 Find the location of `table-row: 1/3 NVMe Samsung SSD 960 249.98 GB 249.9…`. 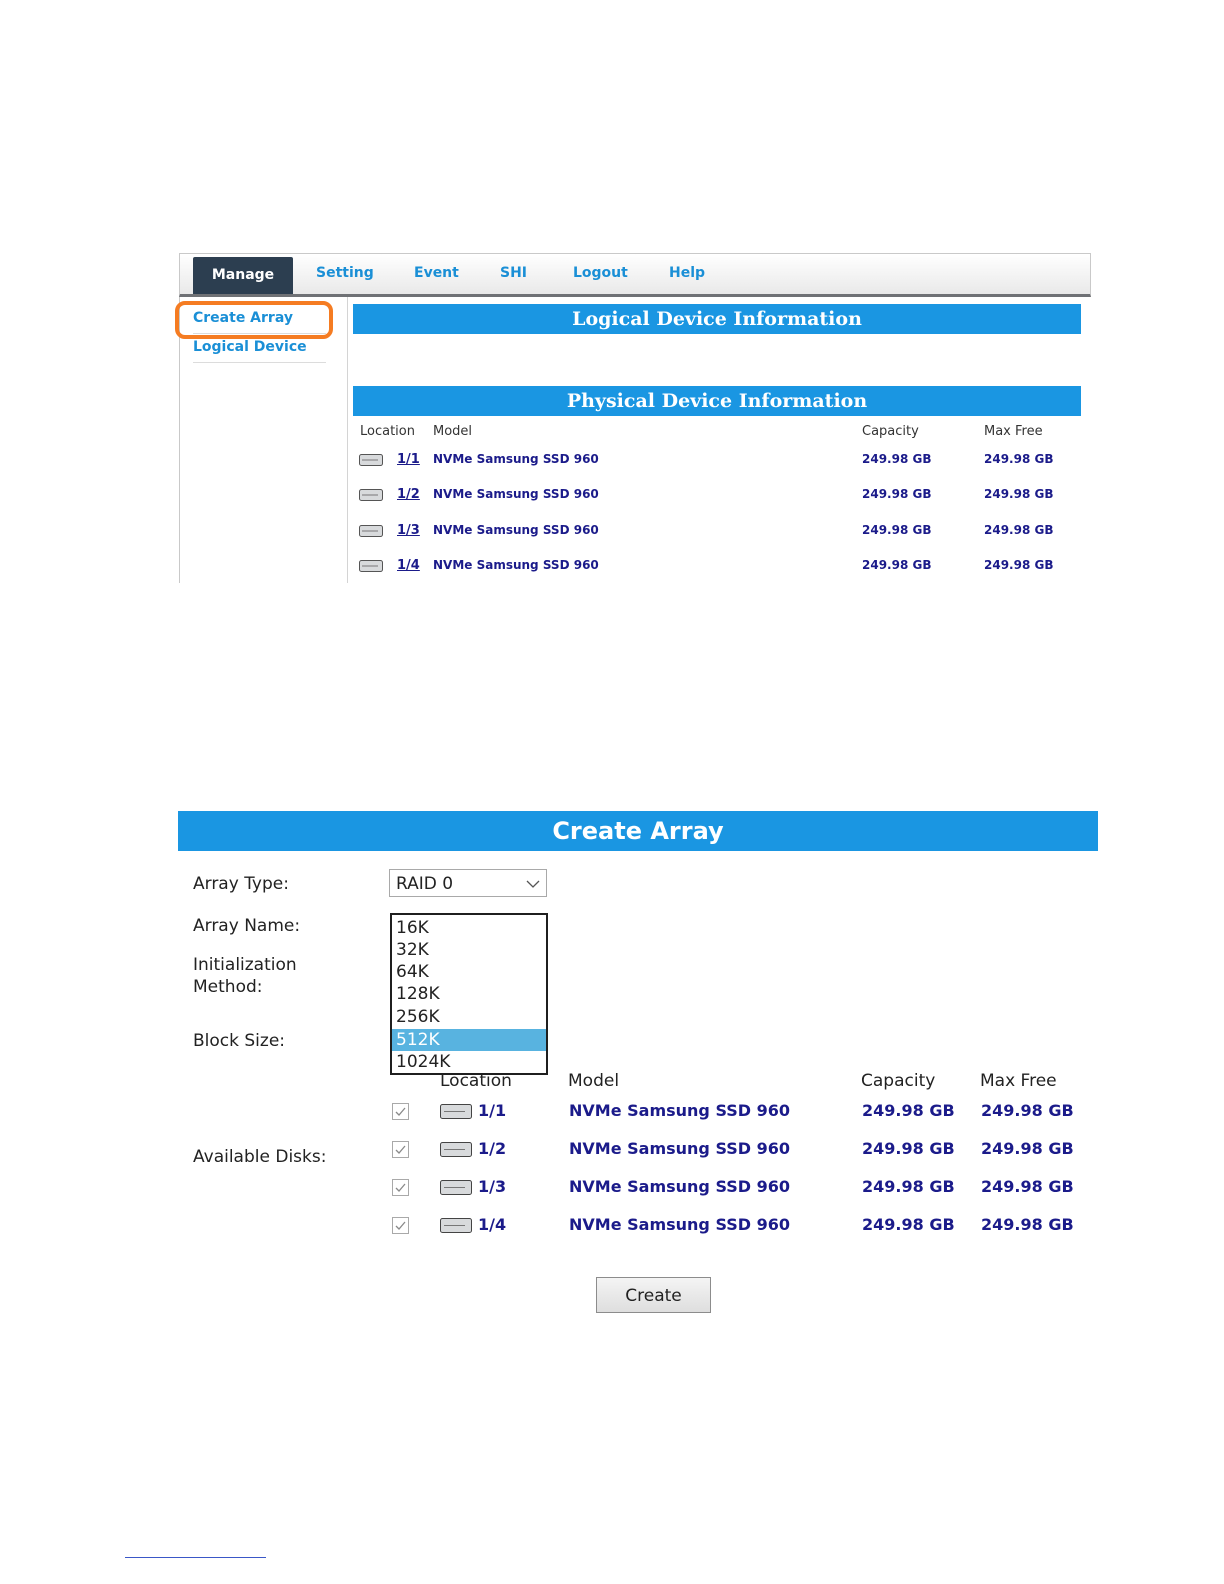

table-row: 1/3 NVMe Samsung SSD 960 249.98 GB 249.9… is located at coordinates (719, 533).